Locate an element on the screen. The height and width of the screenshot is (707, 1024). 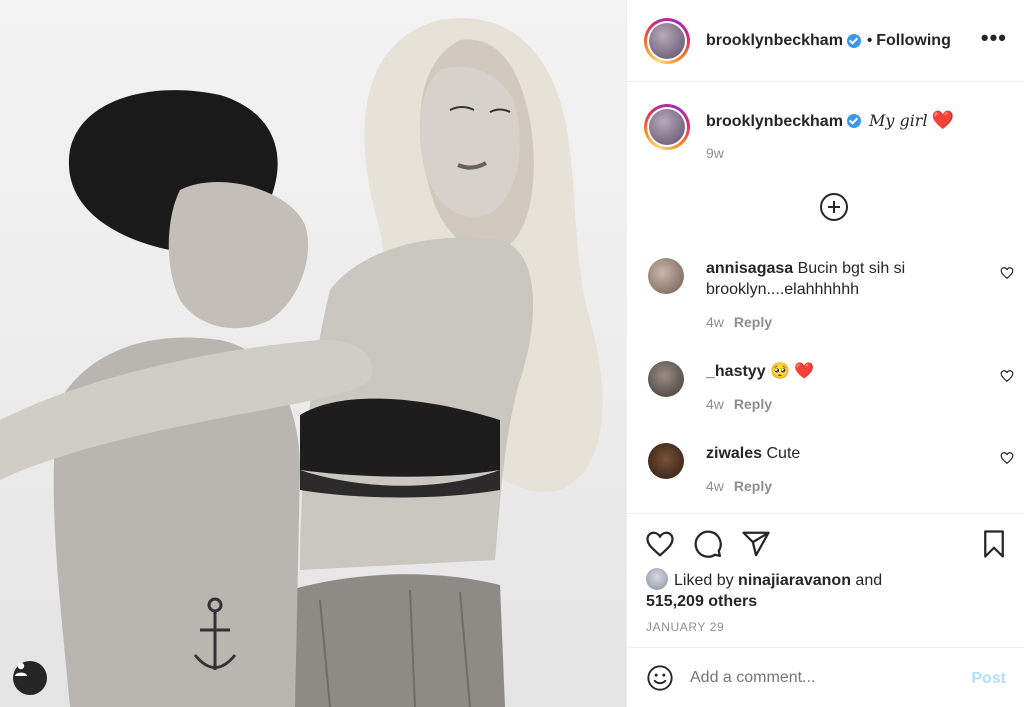
caption-author-avatar is located at coordinates (667, 127).